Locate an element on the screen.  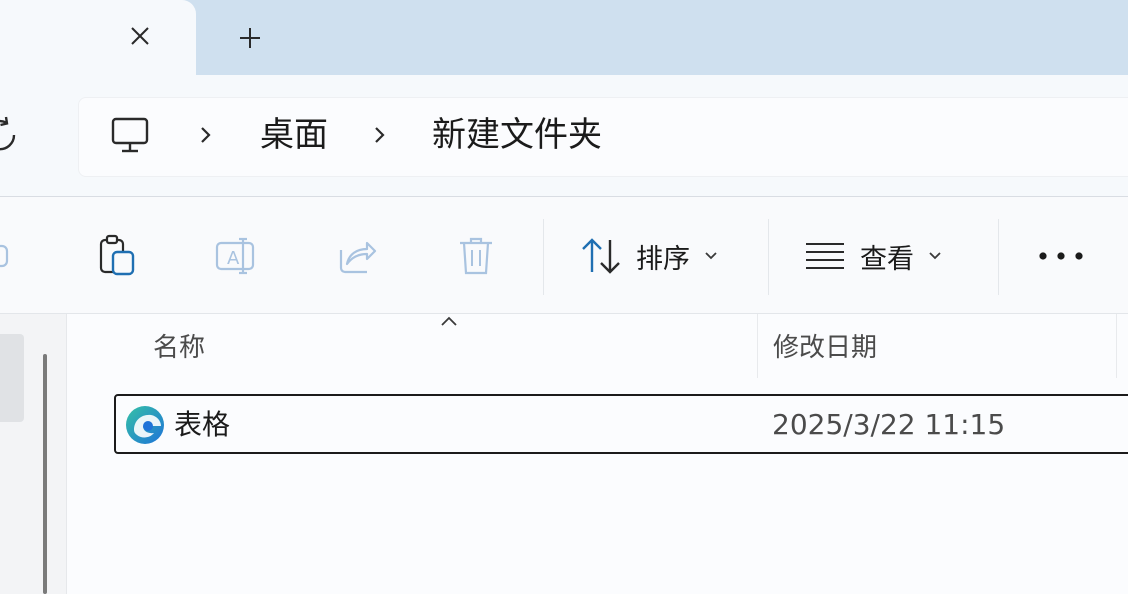
navigation-pane is located at coordinates (33, 454).